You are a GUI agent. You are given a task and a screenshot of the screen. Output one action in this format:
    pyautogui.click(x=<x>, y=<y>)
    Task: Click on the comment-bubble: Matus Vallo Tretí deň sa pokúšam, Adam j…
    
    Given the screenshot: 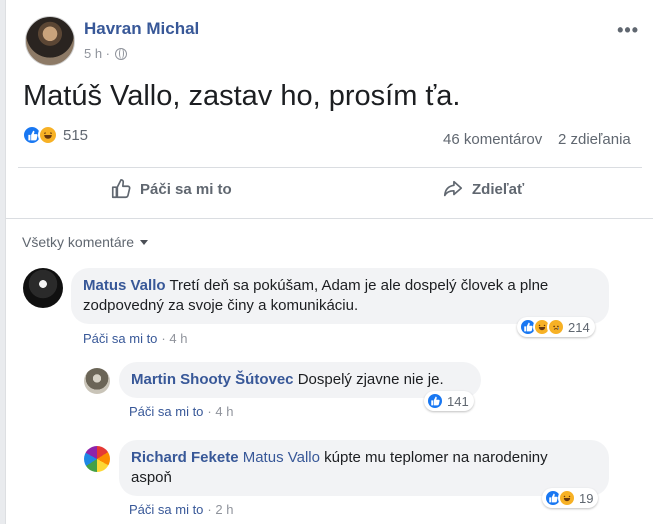 What is the action you would take?
    pyautogui.click(x=340, y=296)
    